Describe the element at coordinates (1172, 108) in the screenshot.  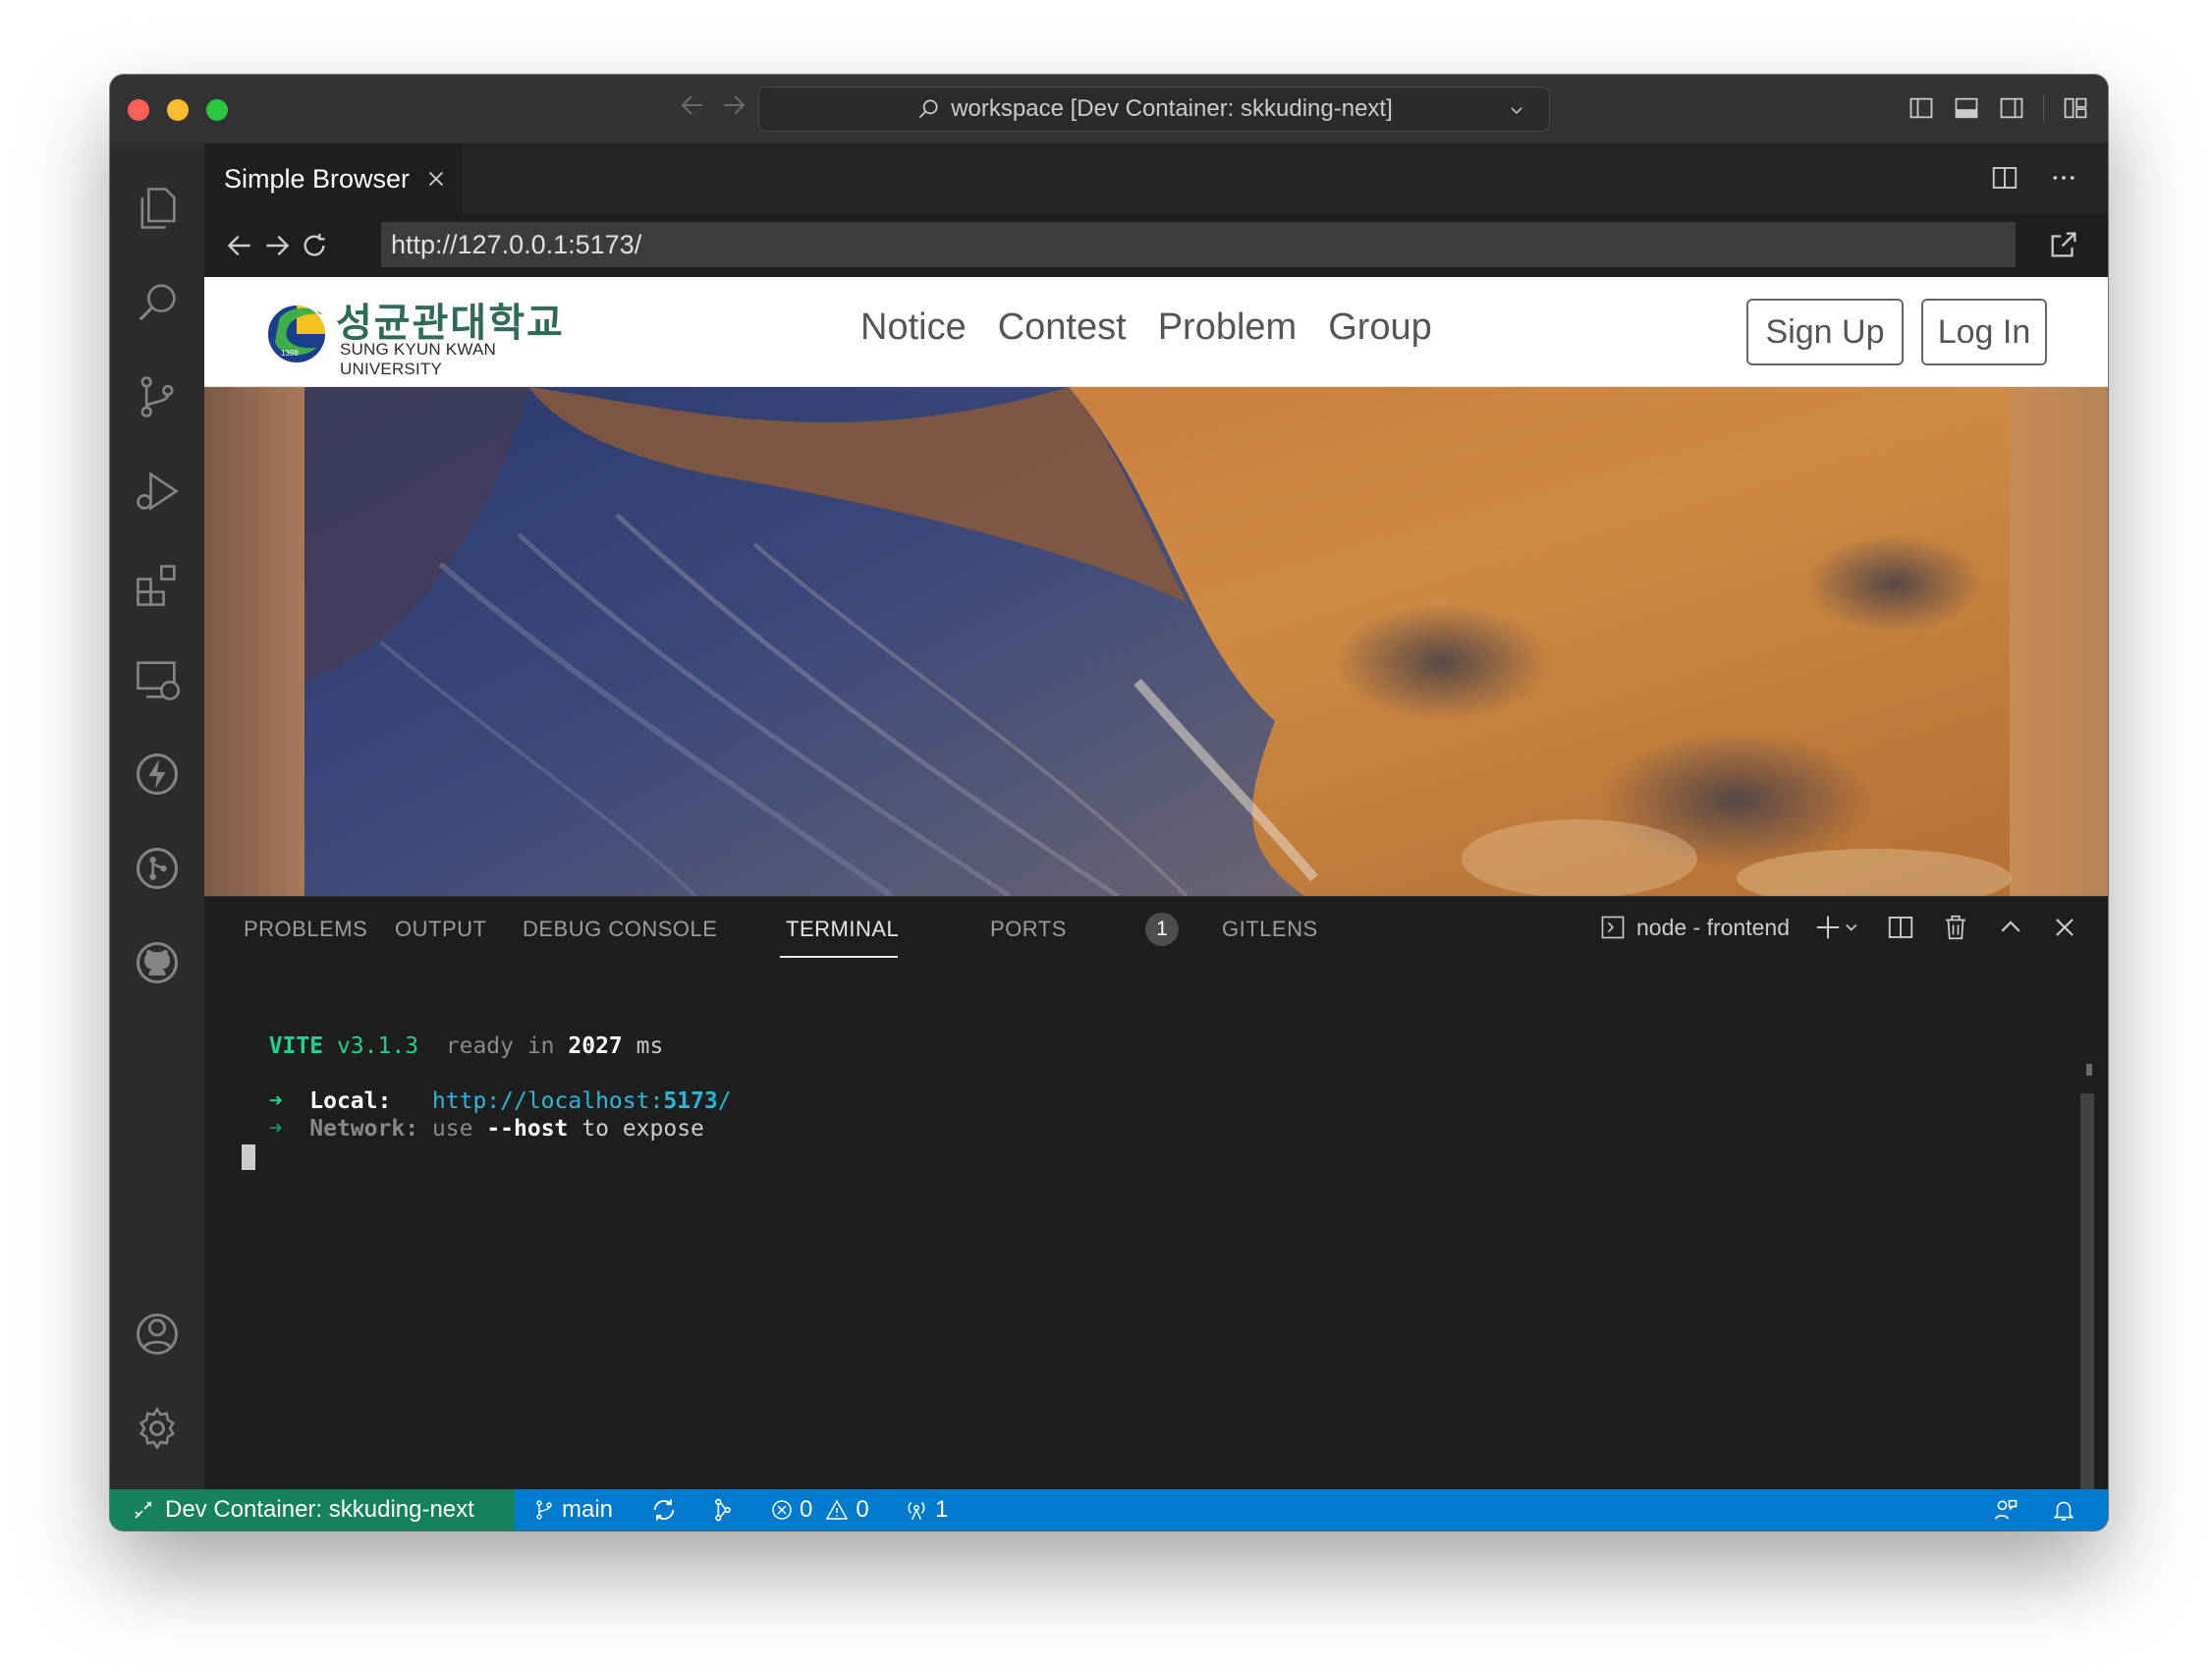
I see `command-center-label: workspace [Dev Container: skkuding-next]` at that location.